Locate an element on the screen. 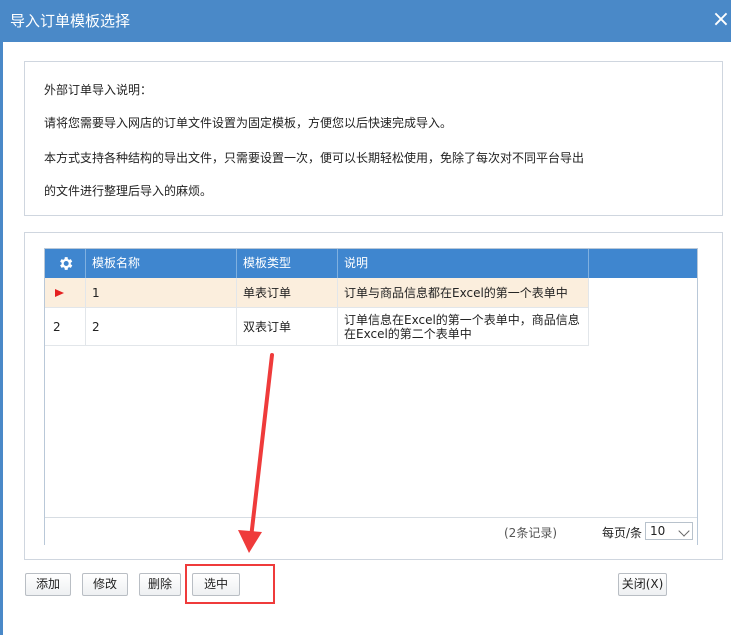 The width and height of the screenshot is (731, 635). window-edge is located at coordinates (1, 338).